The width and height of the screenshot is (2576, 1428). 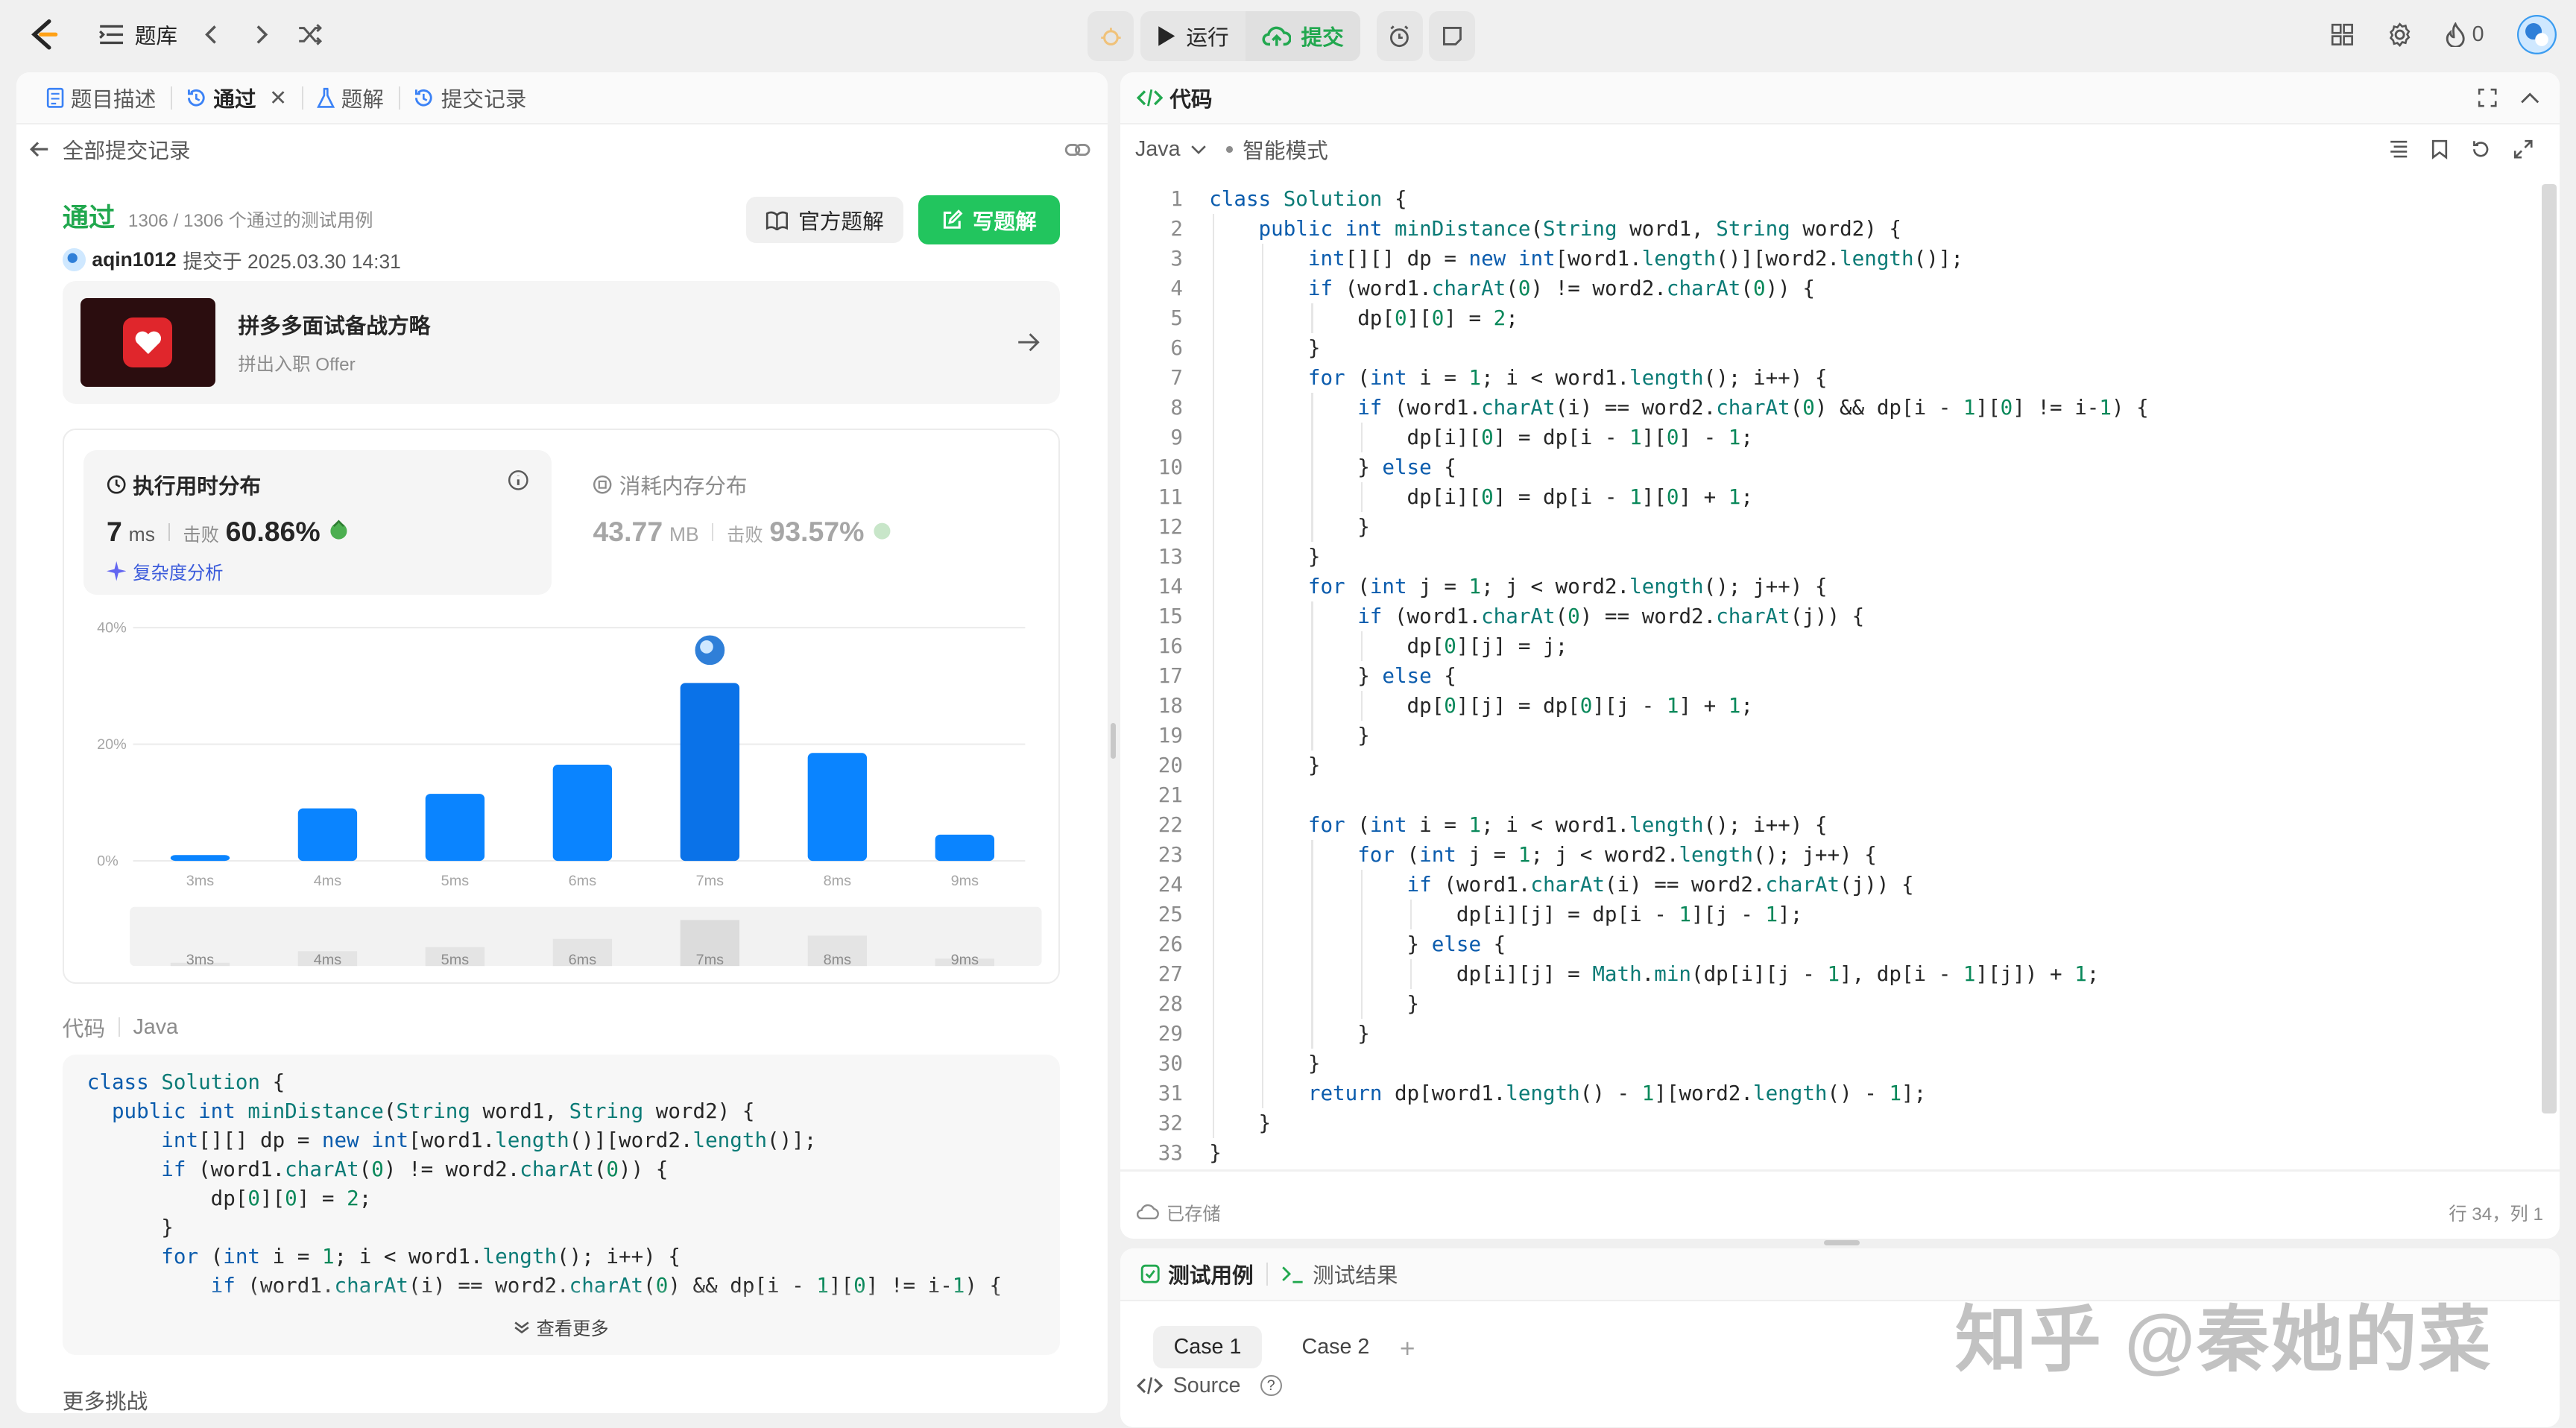 I want to click on collapse-chevron-up-icon, so click(x=2529, y=97).